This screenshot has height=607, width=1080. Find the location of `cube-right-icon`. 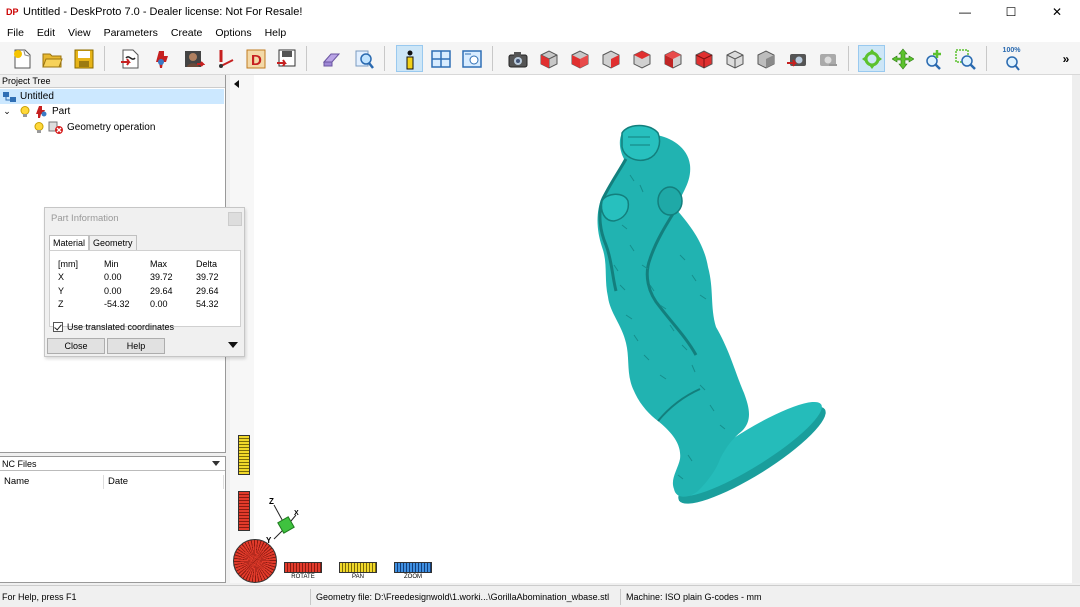

cube-right-icon is located at coordinates (610, 59).